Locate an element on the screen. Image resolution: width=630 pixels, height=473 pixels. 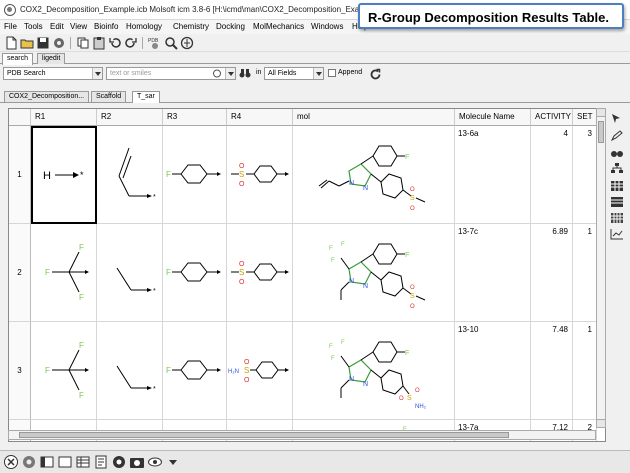
column-header-set: SET is located at coordinates (585, 117).